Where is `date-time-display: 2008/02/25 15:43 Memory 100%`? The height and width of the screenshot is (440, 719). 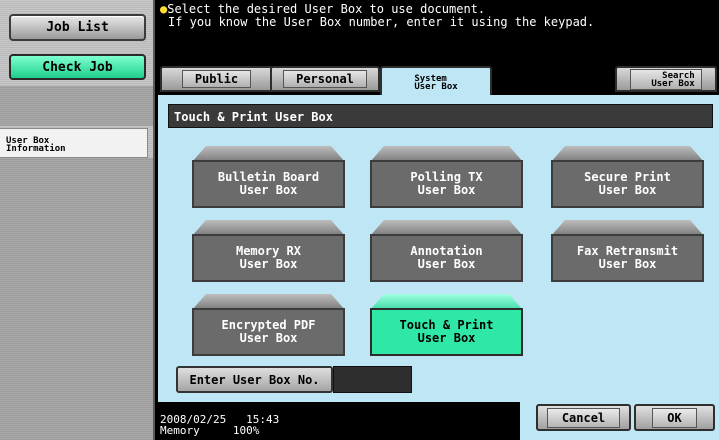
date-time-display: 2008/02/25 15:43 Memory 100% is located at coordinates (219, 425).